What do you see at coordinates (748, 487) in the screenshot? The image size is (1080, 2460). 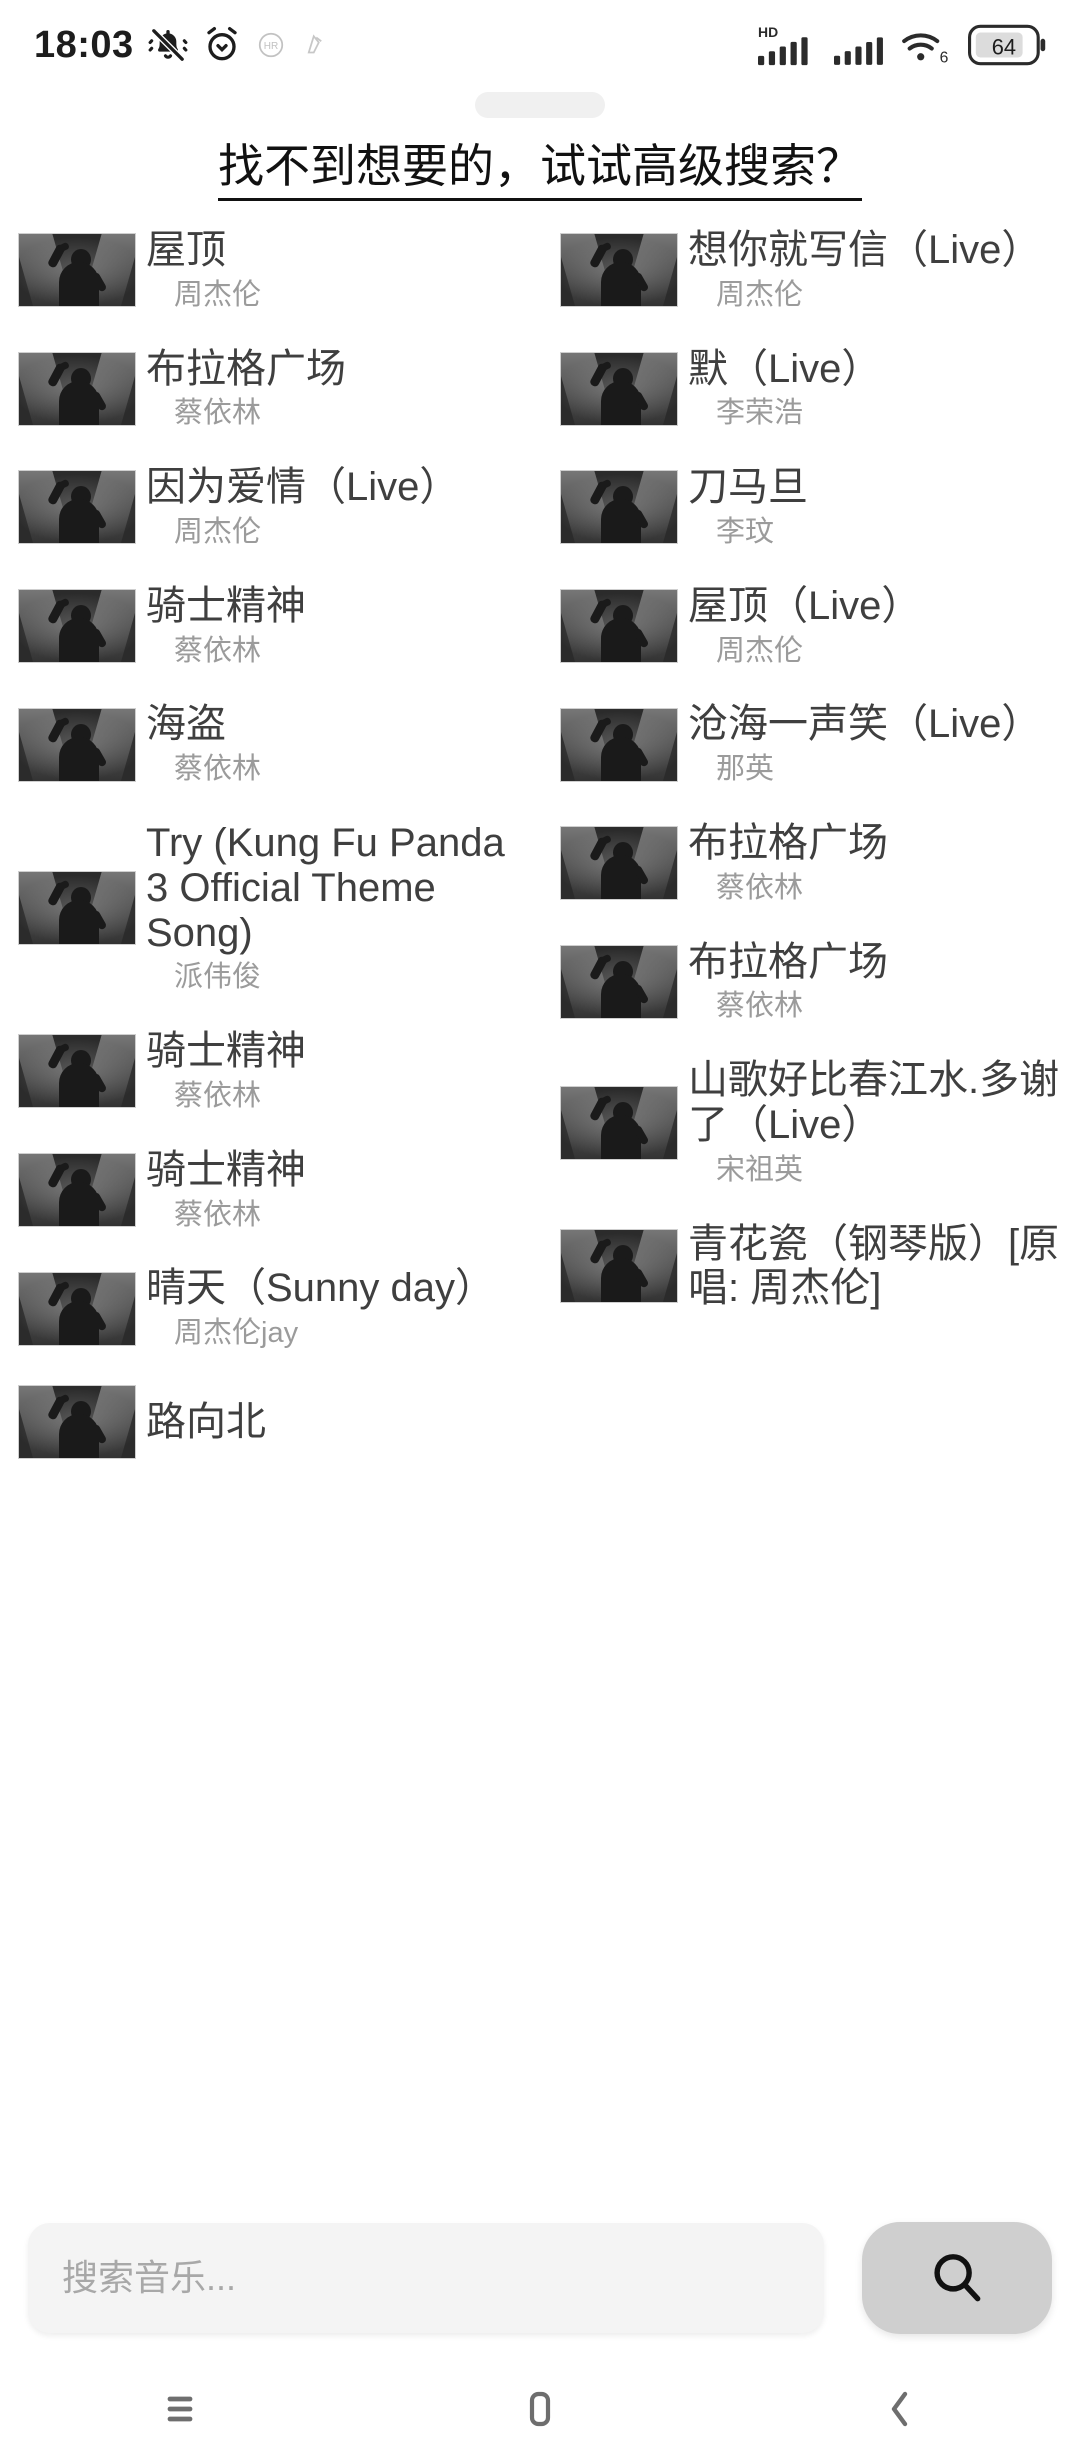 I see `song-title: 刀马旦` at bounding box center [748, 487].